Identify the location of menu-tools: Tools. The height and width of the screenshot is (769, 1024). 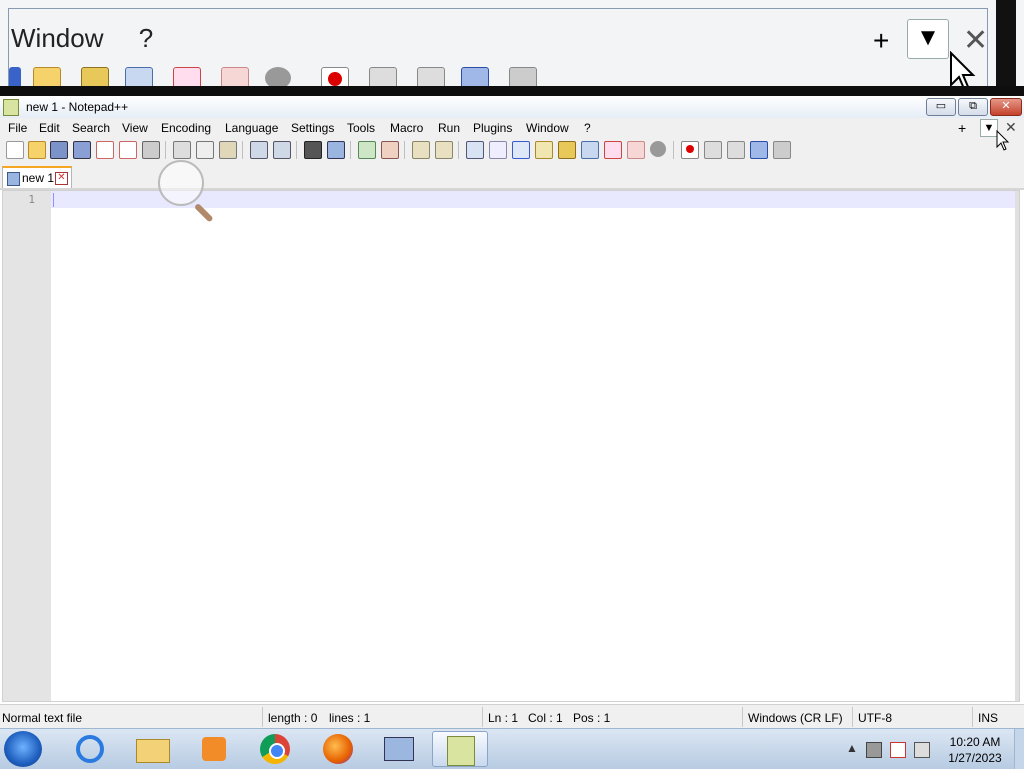
(361, 128).